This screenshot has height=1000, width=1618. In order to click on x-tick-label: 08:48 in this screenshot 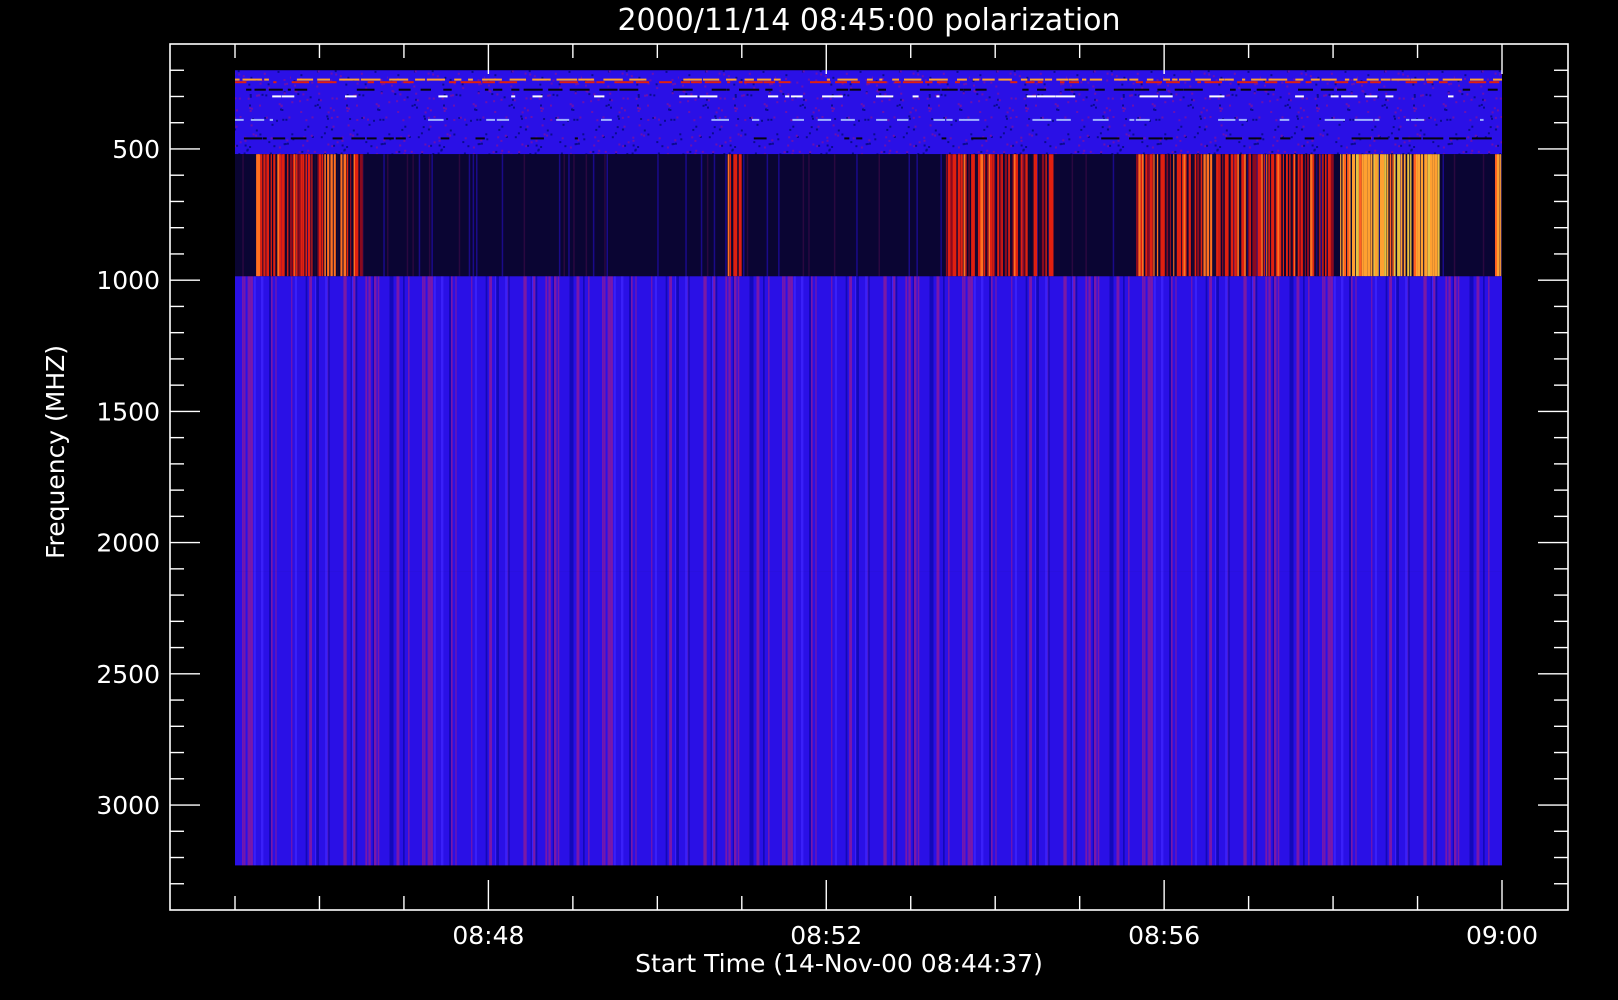, I will do `click(488, 935)`.